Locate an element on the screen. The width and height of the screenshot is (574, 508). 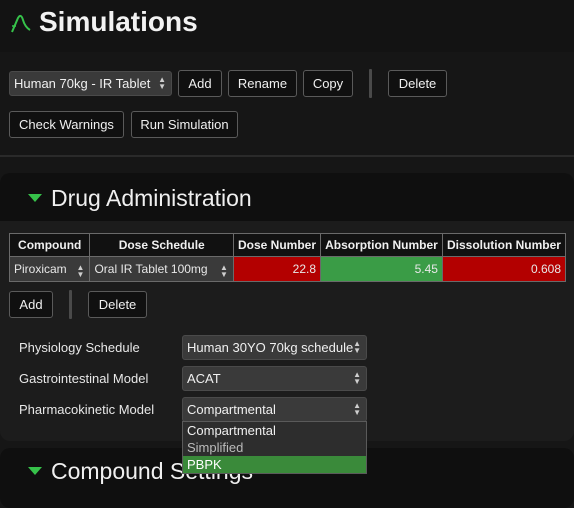
dropdown-option-highlighted: PBPK is located at coordinates (274, 464).